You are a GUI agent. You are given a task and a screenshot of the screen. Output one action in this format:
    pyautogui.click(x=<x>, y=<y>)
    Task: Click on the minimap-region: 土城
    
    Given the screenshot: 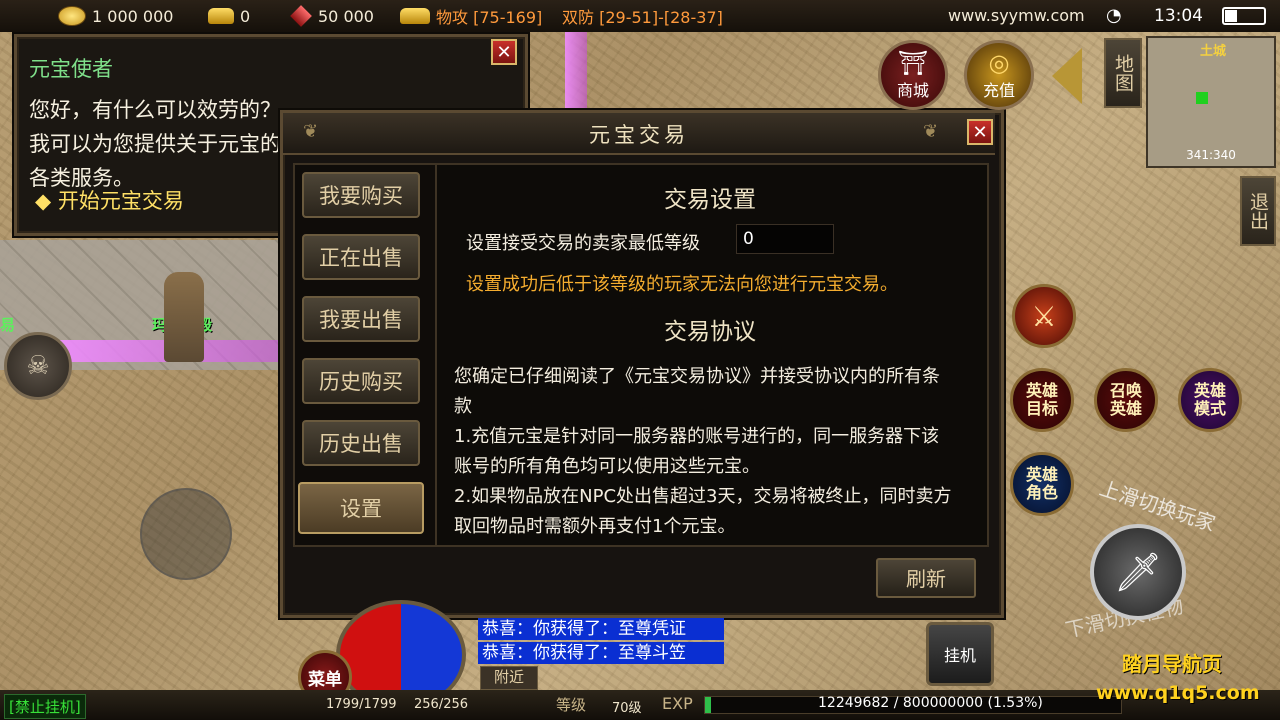 What is the action you would take?
    pyautogui.click(x=1213, y=51)
    